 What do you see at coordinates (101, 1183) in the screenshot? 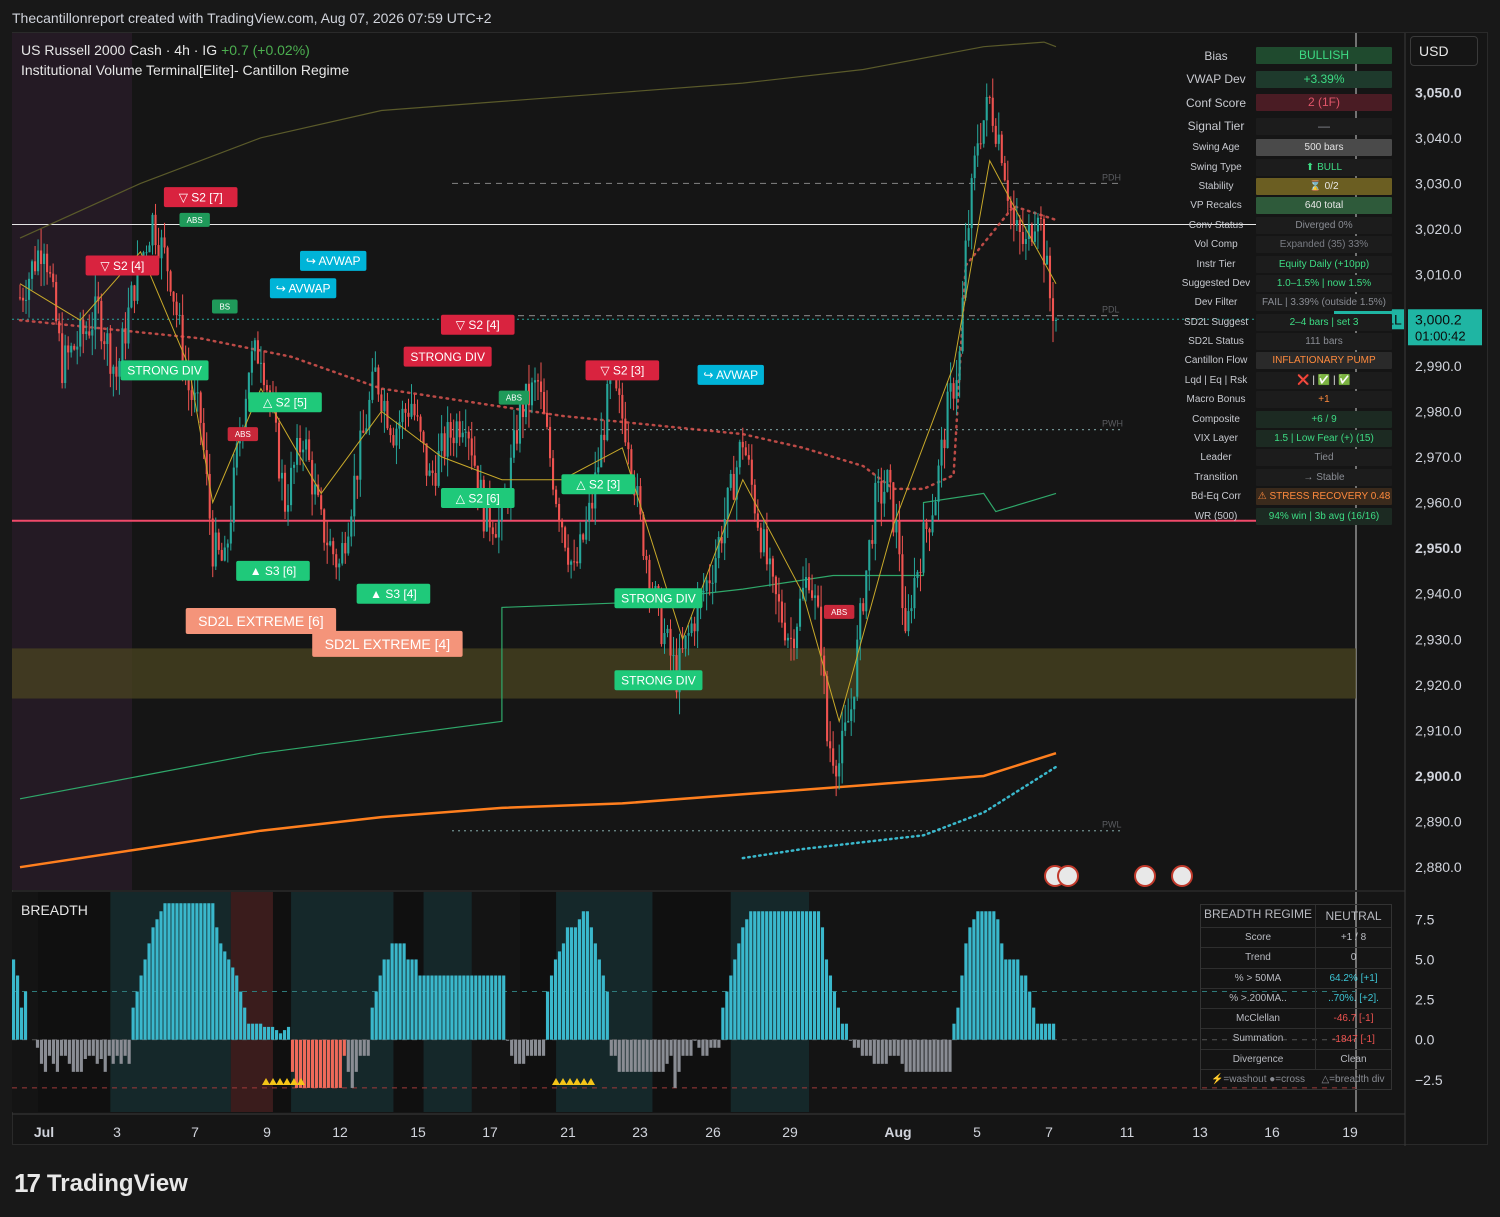
I see `tradingview-logo: 17 TradingView` at bounding box center [101, 1183].